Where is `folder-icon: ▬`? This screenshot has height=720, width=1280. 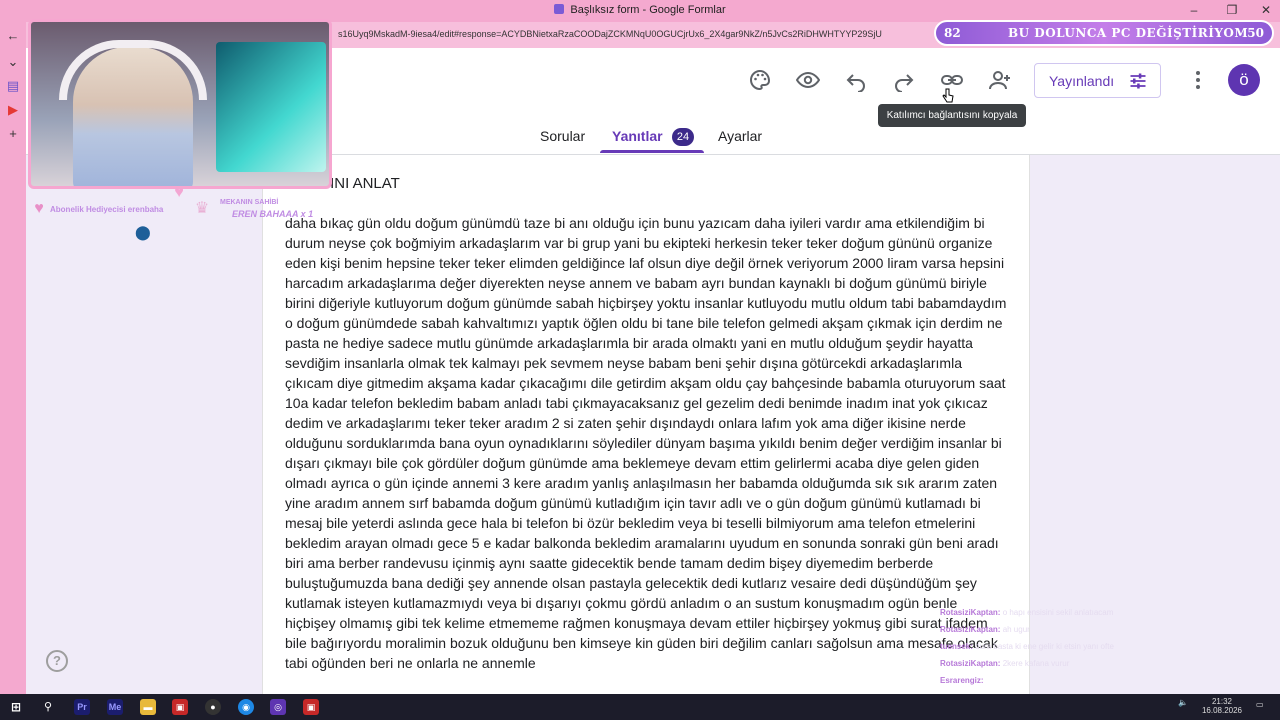 folder-icon: ▬ is located at coordinates (148, 707).